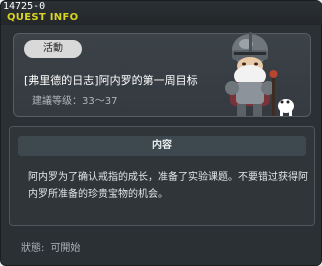 This screenshot has height=266, width=322. What do you see at coordinates (161, 13) in the screenshot?
I see `window-titlebar: 14725-0 QUEST INFO` at bounding box center [161, 13].